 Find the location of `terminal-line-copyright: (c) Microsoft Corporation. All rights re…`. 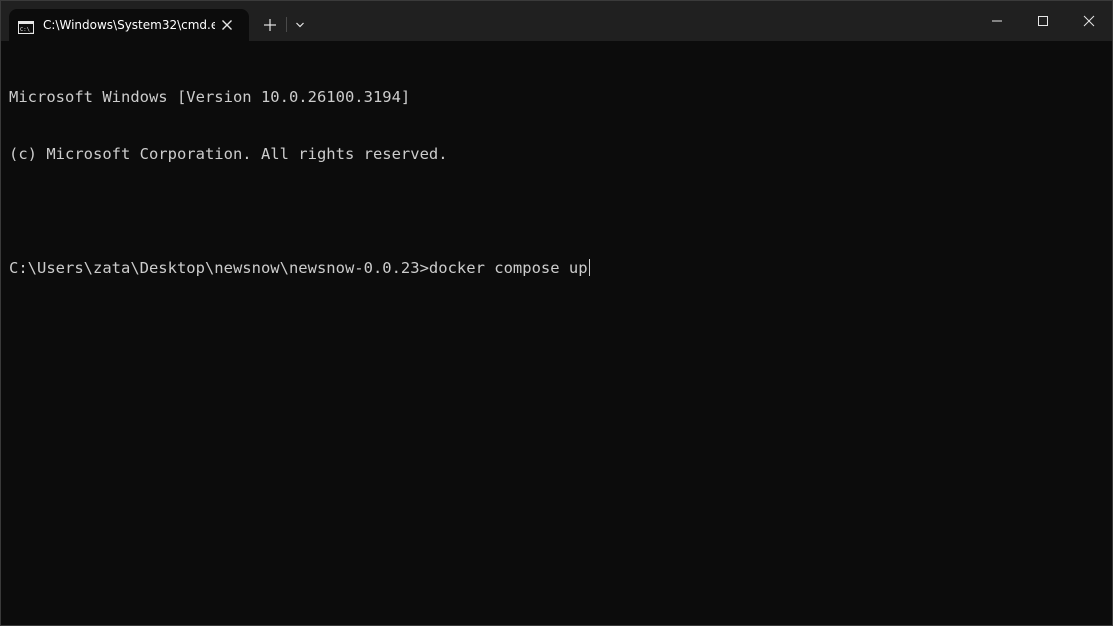

terminal-line-copyright: (c) Microsoft Corporation. All rights re… is located at coordinates (228, 154).